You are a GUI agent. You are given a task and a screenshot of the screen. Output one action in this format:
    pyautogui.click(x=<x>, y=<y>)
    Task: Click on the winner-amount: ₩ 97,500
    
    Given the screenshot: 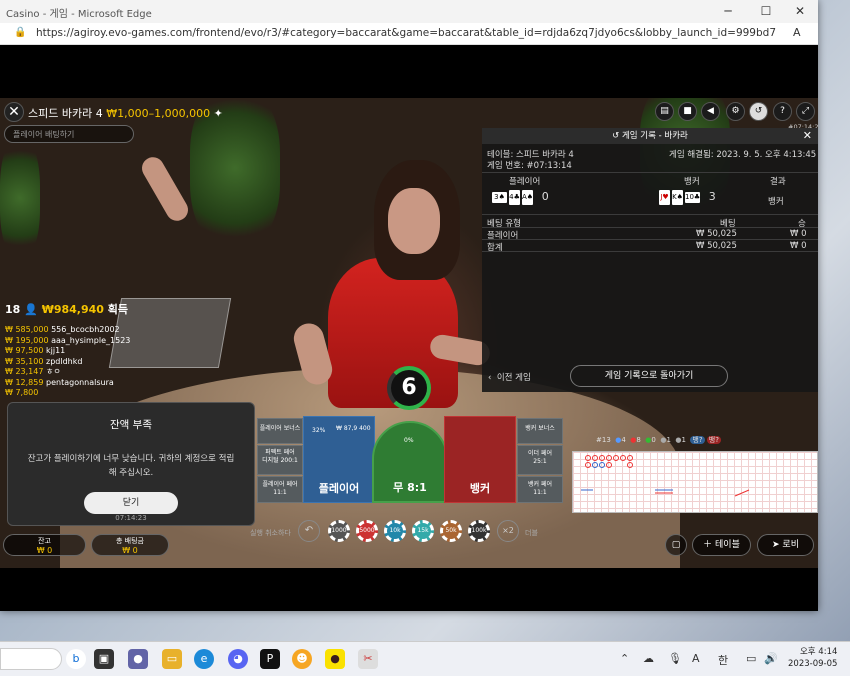 What is the action you would take?
    pyautogui.click(x=24, y=350)
    